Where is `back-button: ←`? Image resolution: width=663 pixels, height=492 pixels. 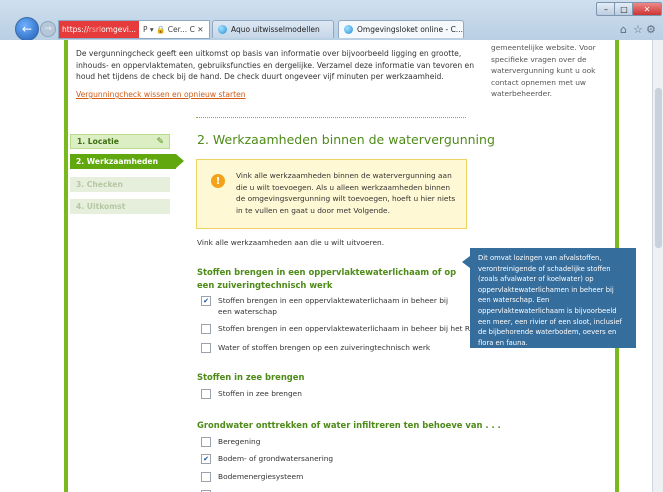
back-button: ← is located at coordinates (27, 29).